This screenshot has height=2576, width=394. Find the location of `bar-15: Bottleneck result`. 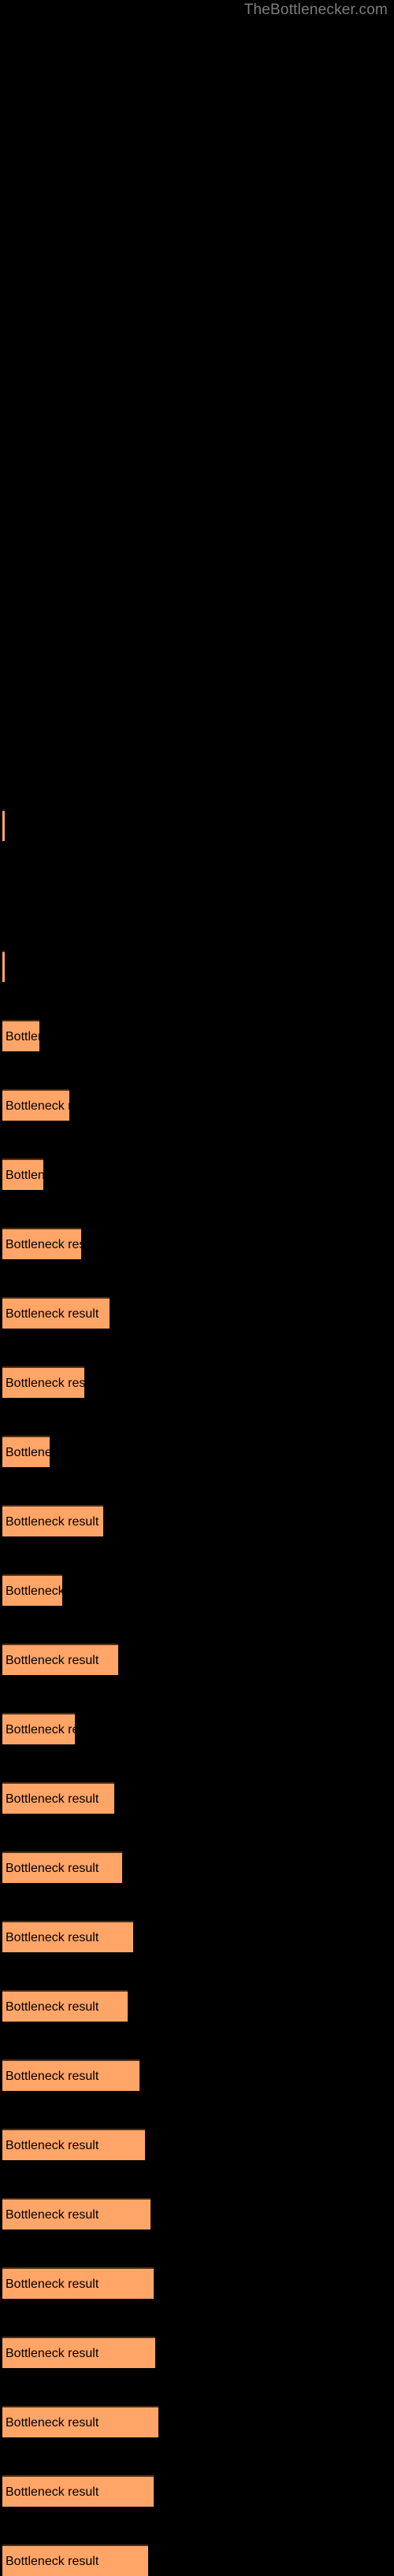

bar-15: Bottleneck result is located at coordinates (62, 1867).